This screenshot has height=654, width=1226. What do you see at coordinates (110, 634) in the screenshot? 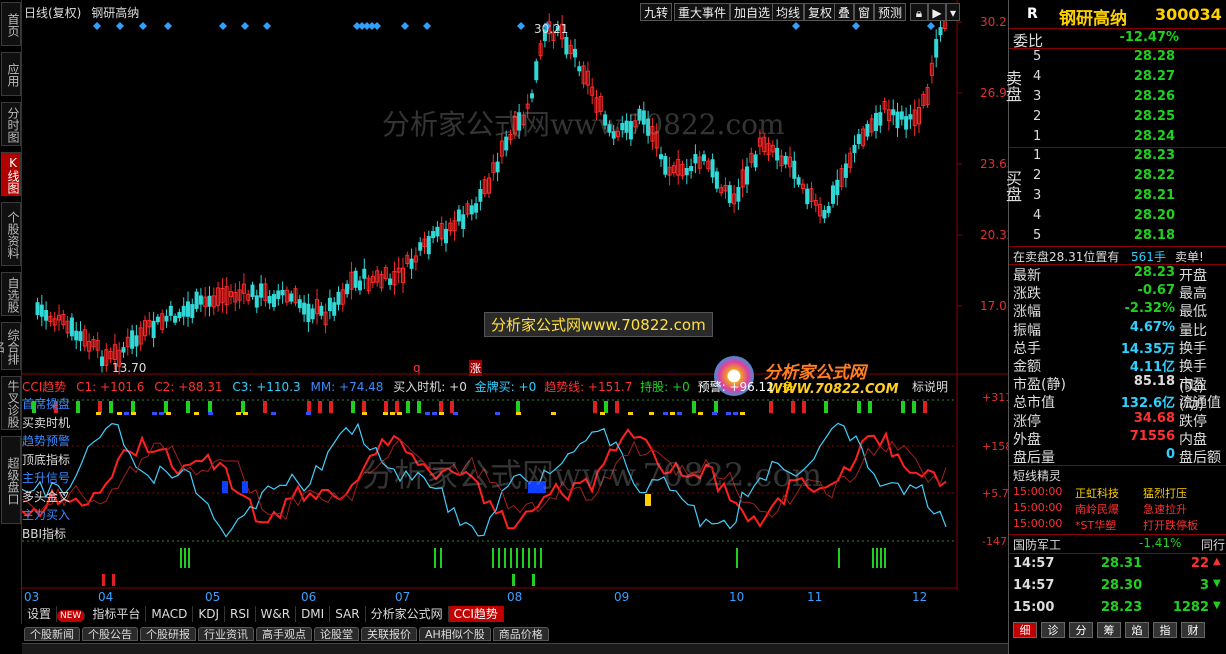
I see `info-tab-1: 个股公告` at bounding box center [110, 634].